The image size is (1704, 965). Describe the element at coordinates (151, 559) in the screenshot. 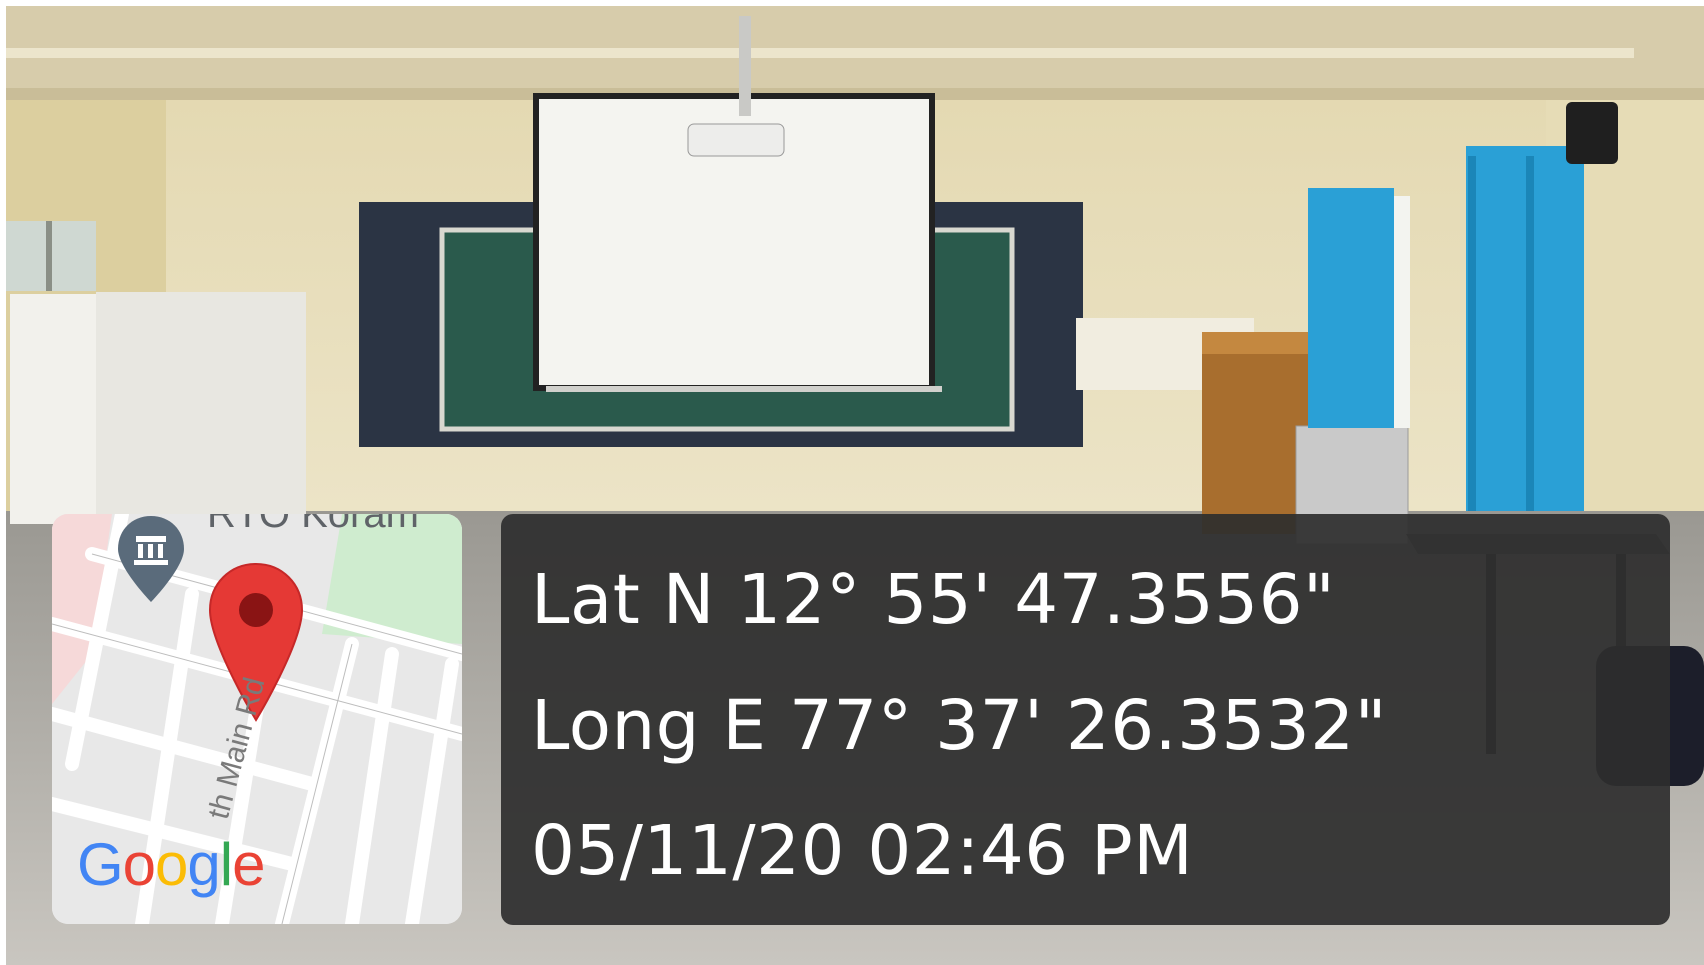

I see `building-icon` at that location.